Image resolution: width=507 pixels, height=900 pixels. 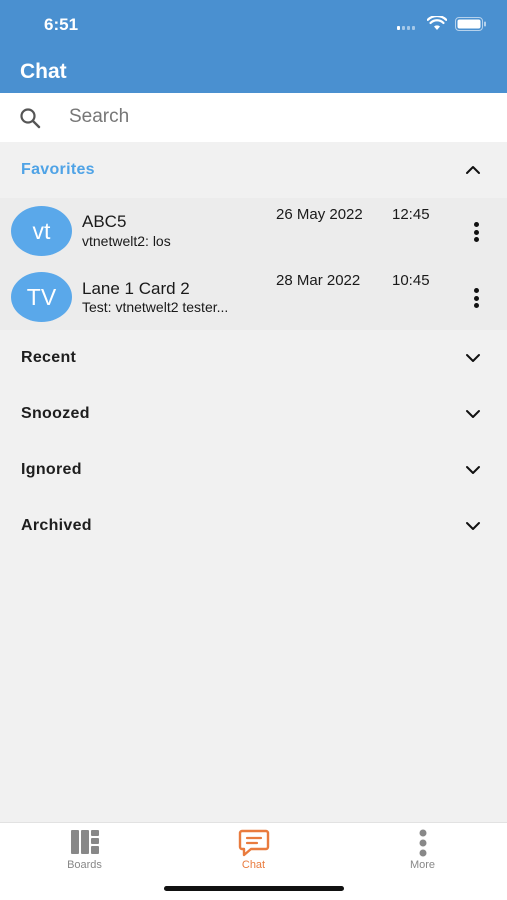 I want to click on home-indicator, so click(x=254, y=888).